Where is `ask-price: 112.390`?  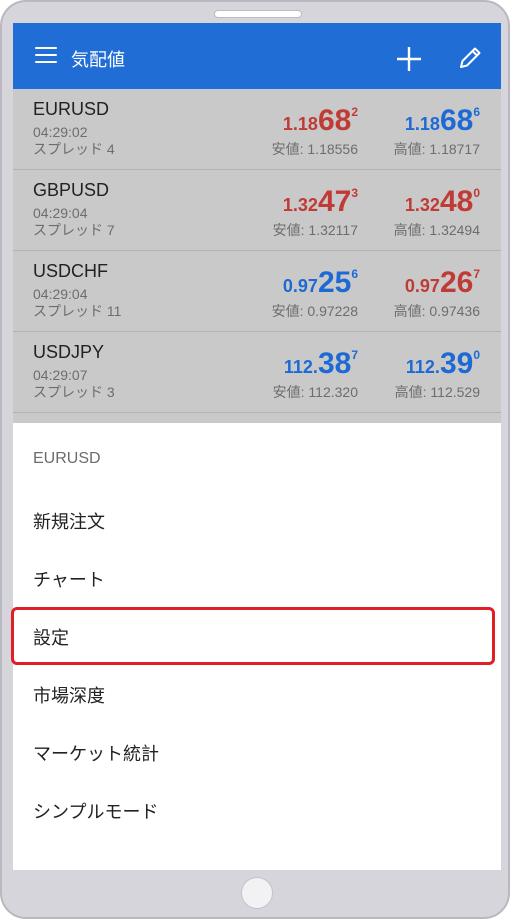 ask-price: 112.390 is located at coordinates (443, 359).